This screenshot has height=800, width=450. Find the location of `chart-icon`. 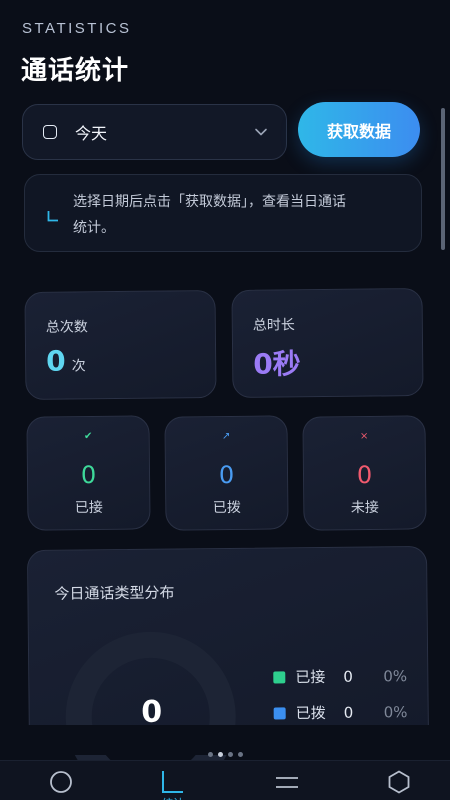

chart-icon is located at coordinates (172, 782).